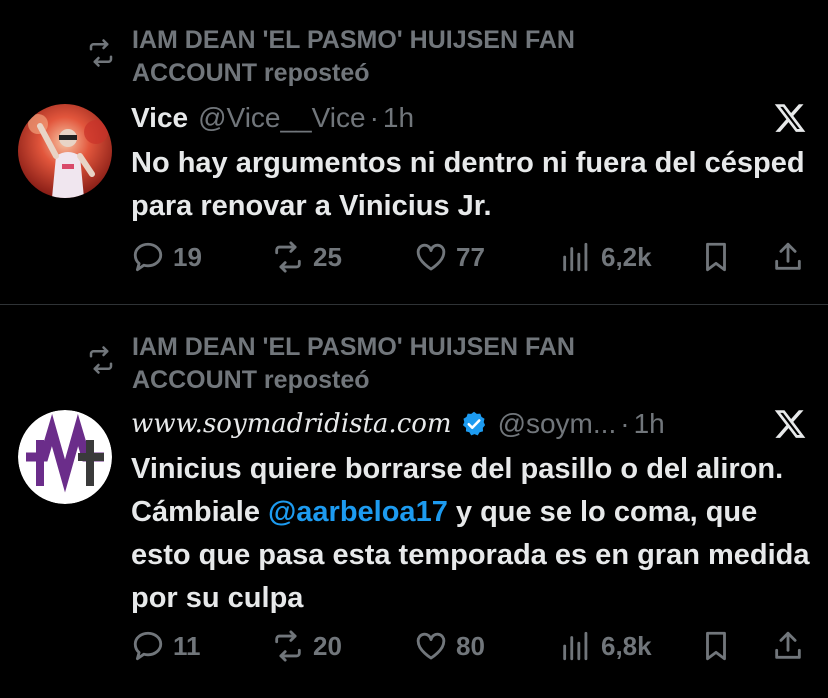  Describe the element at coordinates (449, 257) in the screenshot. I see `like-button: 77` at that location.